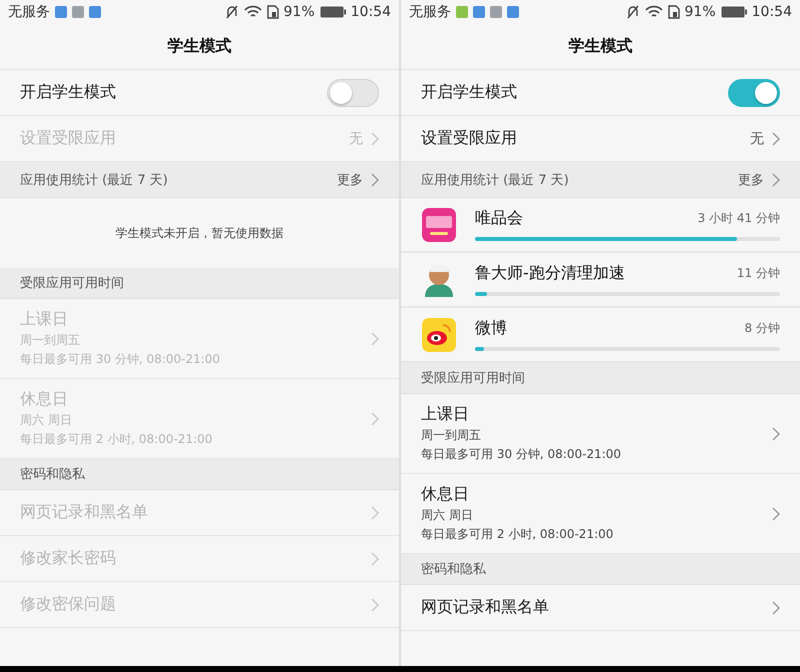  What do you see at coordinates (68, 558) in the screenshot?
I see `row-label: 修改家长密码` at bounding box center [68, 558].